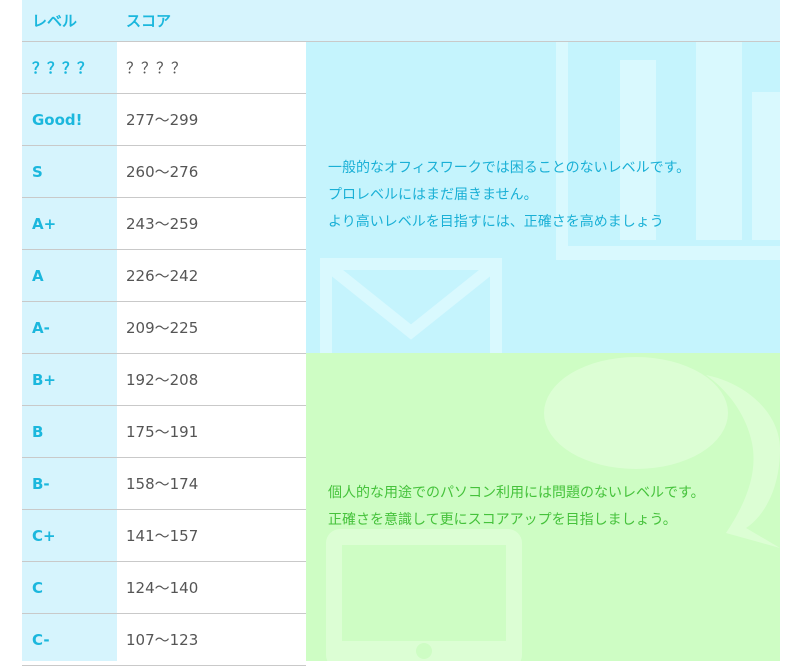 This screenshot has height=666, width=800. Describe the element at coordinates (69, 120) in the screenshot. I see `level-cell: Good!` at that location.